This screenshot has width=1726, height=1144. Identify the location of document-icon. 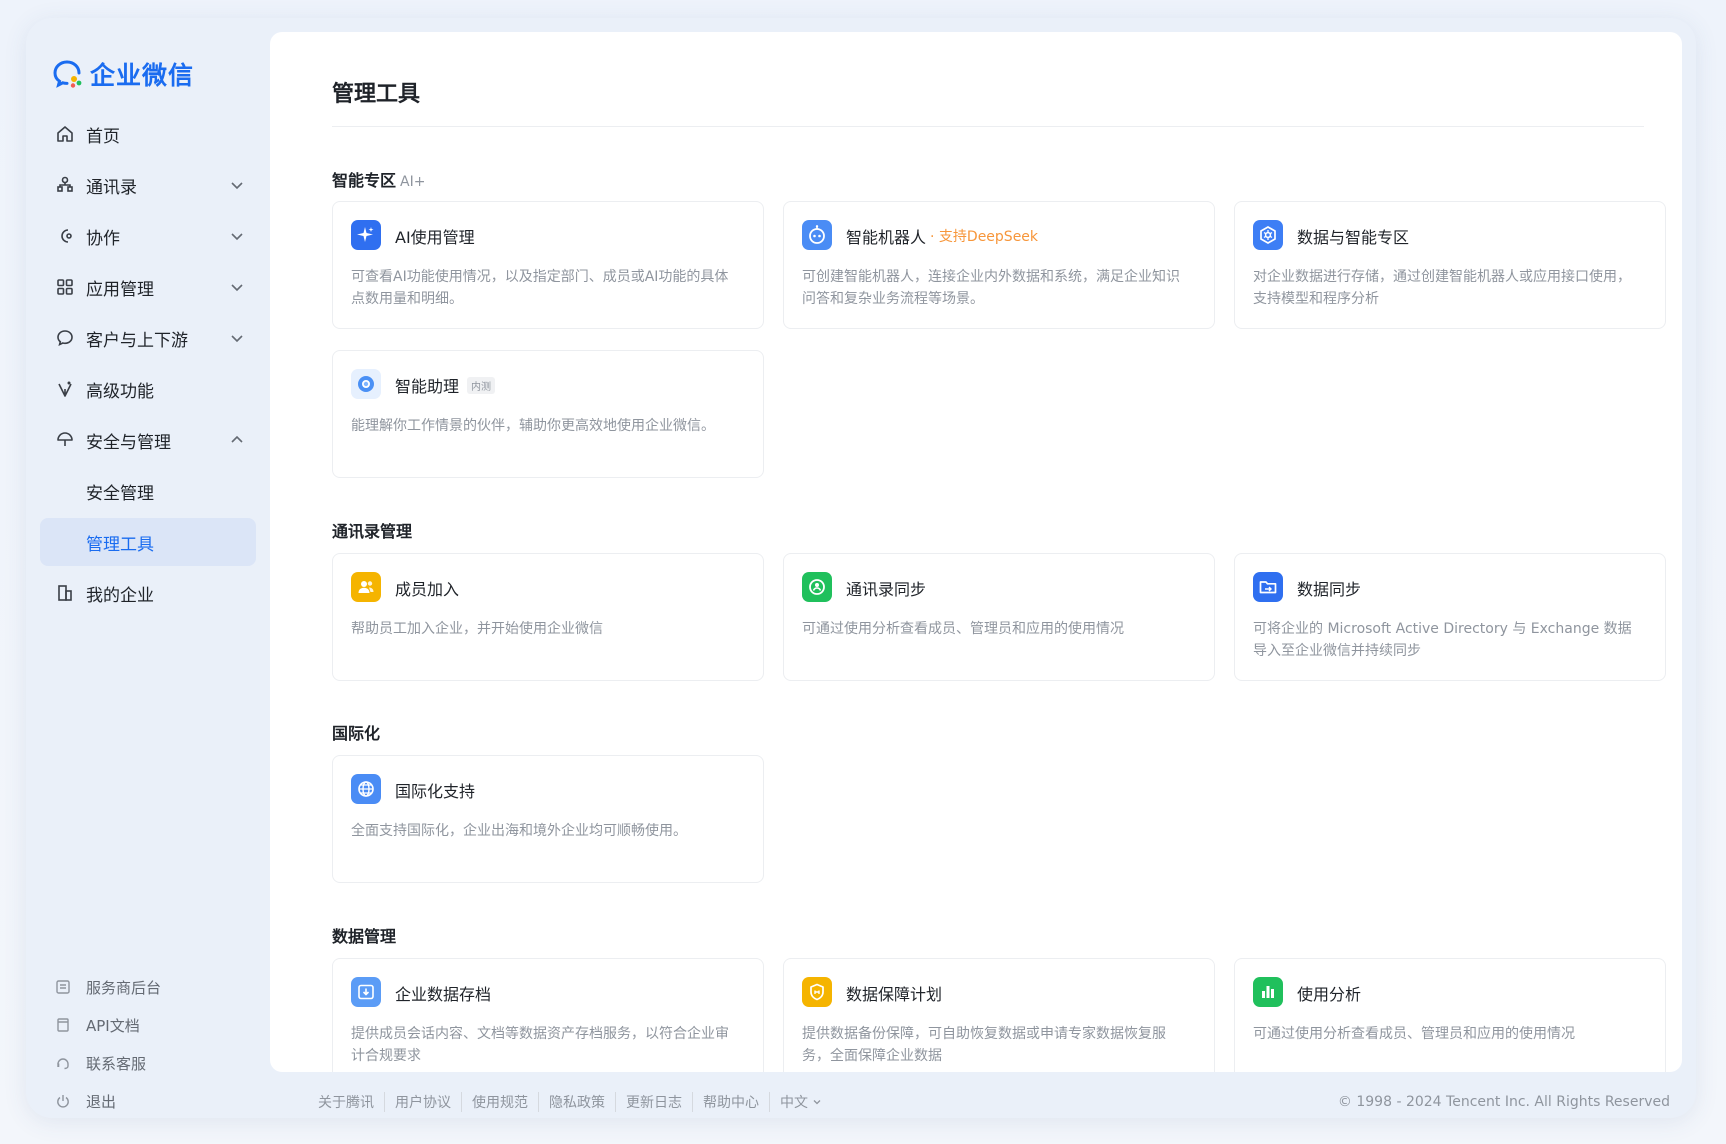
(63, 1025).